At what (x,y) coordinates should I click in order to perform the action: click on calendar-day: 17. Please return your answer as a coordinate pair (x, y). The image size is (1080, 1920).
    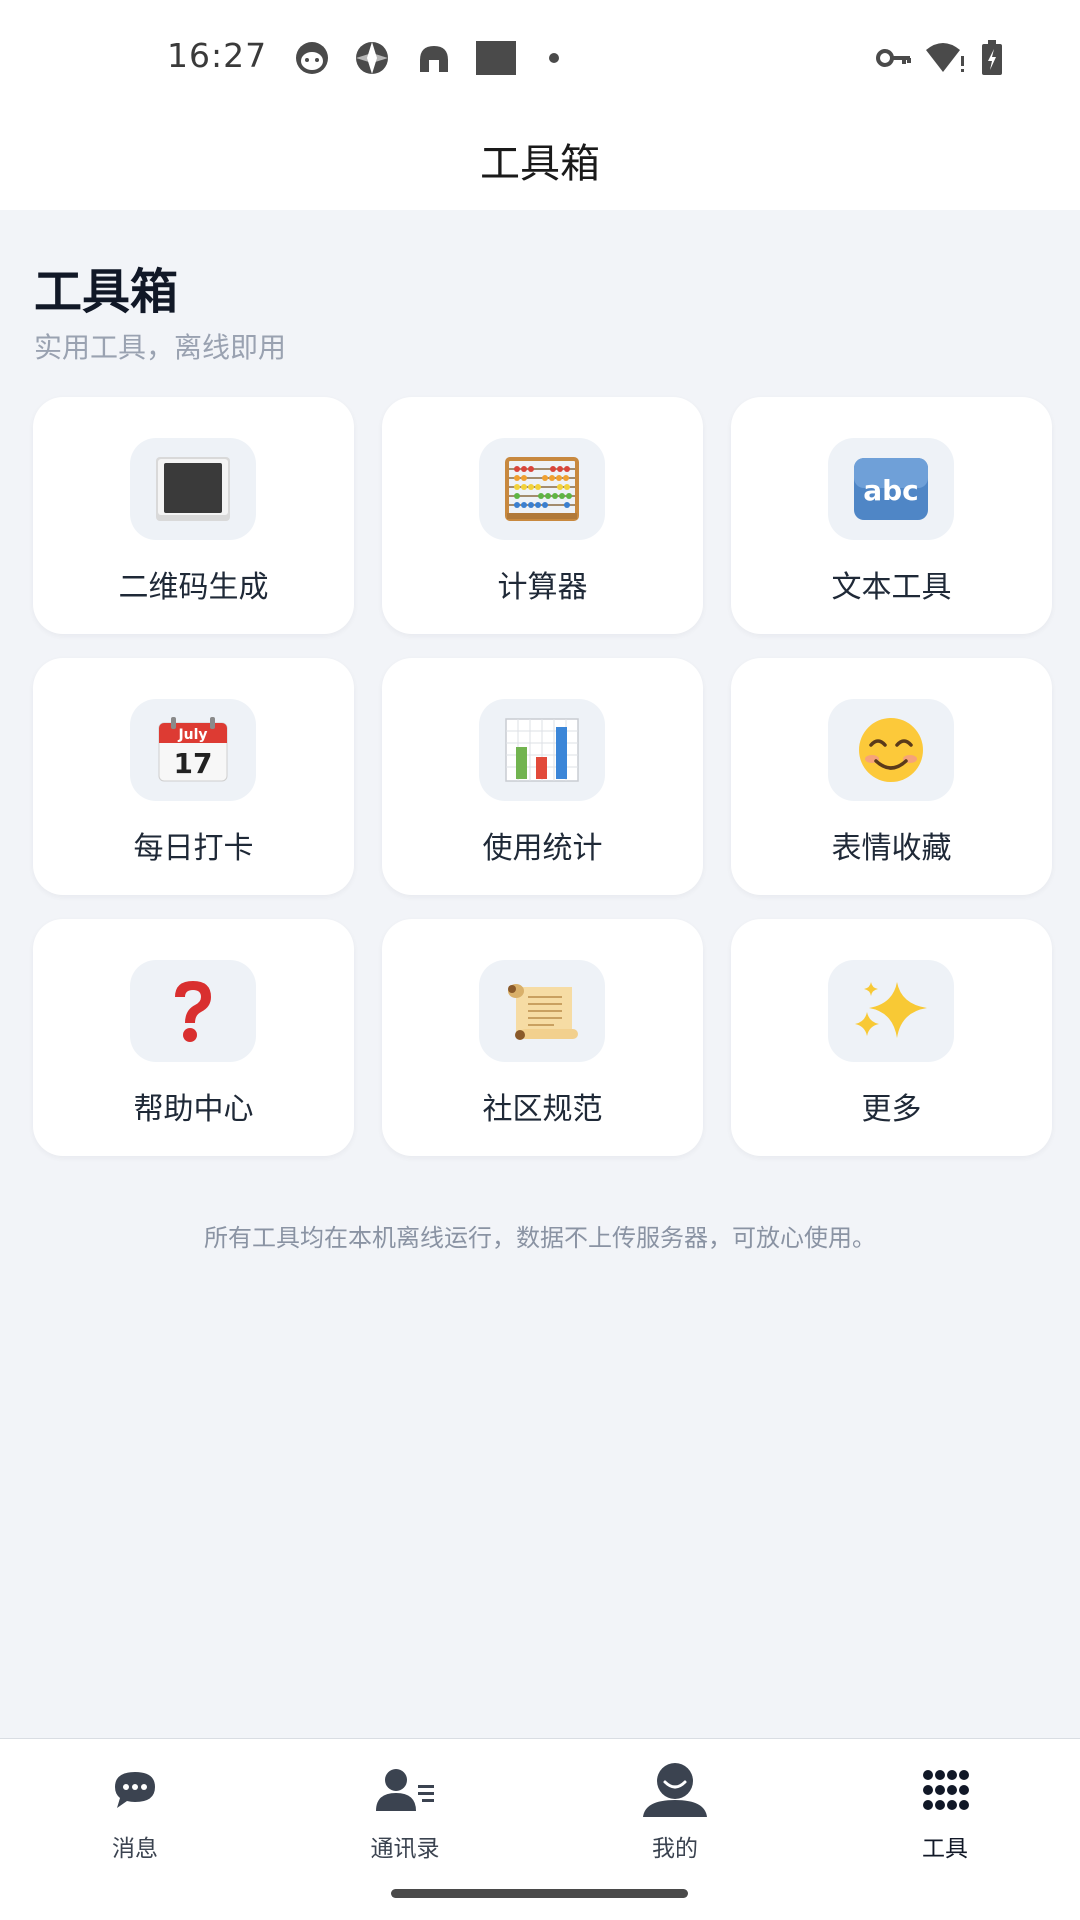
    Looking at the image, I should click on (193, 763).